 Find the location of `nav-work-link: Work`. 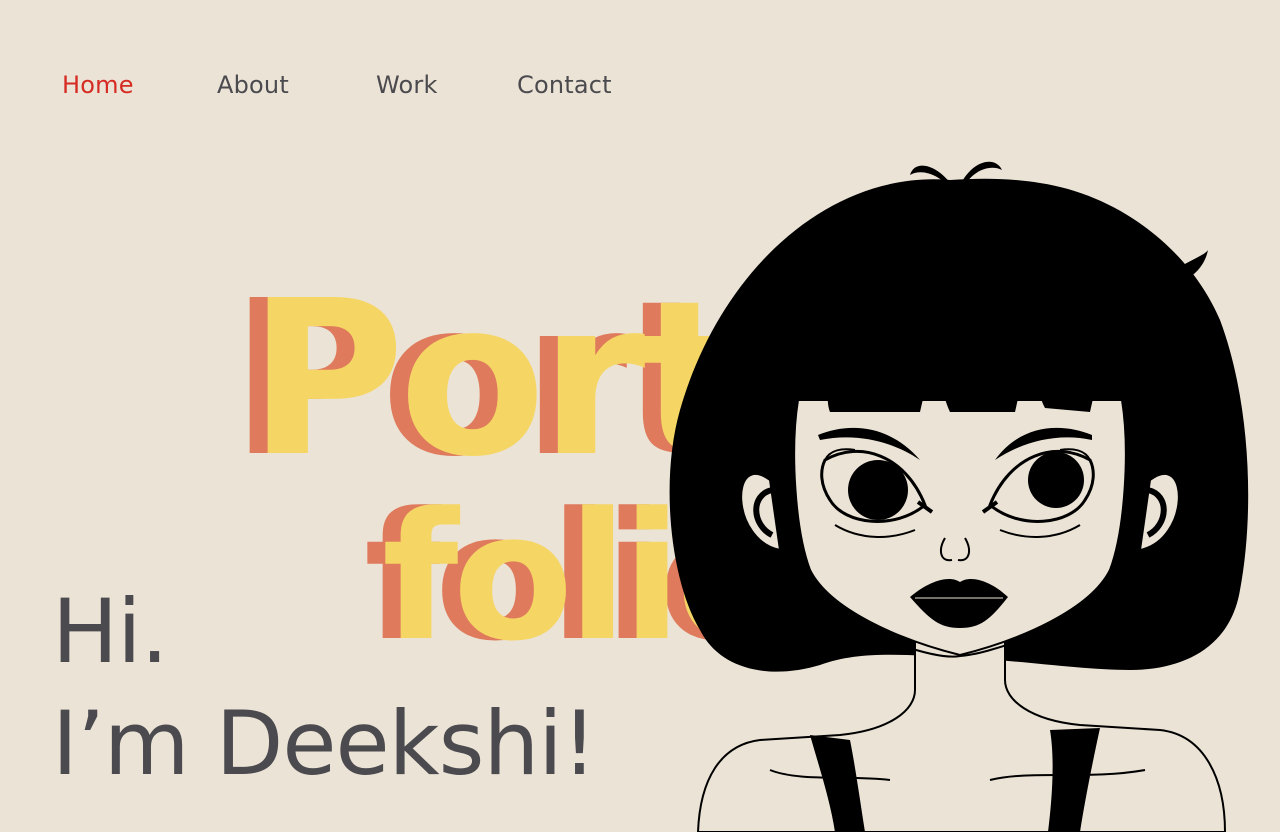

nav-work-link: Work is located at coordinates (407, 85).